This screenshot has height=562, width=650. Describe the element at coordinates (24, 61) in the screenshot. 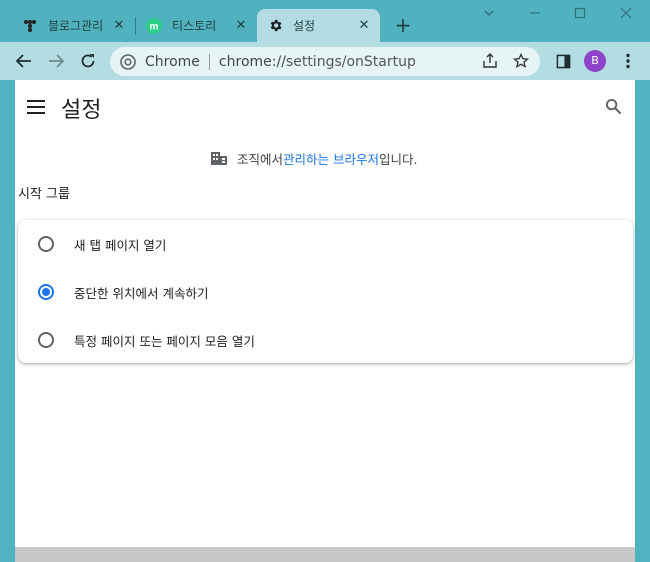

I see `back-icon` at that location.